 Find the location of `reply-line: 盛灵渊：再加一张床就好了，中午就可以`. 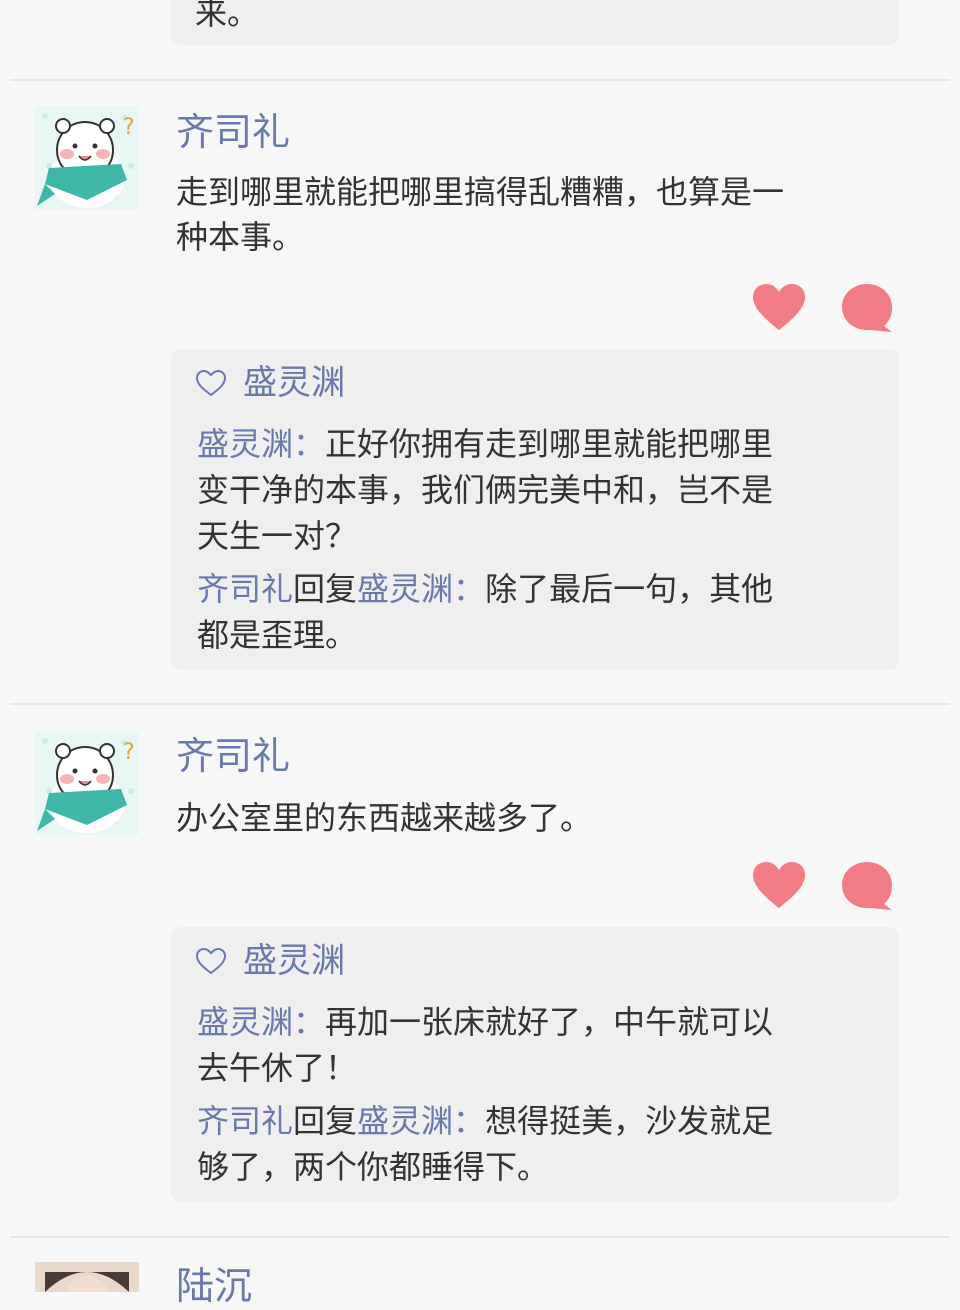

reply-line: 盛灵渊：再加一张床就好了，中午就可以 is located at coordinates (537, 1022).